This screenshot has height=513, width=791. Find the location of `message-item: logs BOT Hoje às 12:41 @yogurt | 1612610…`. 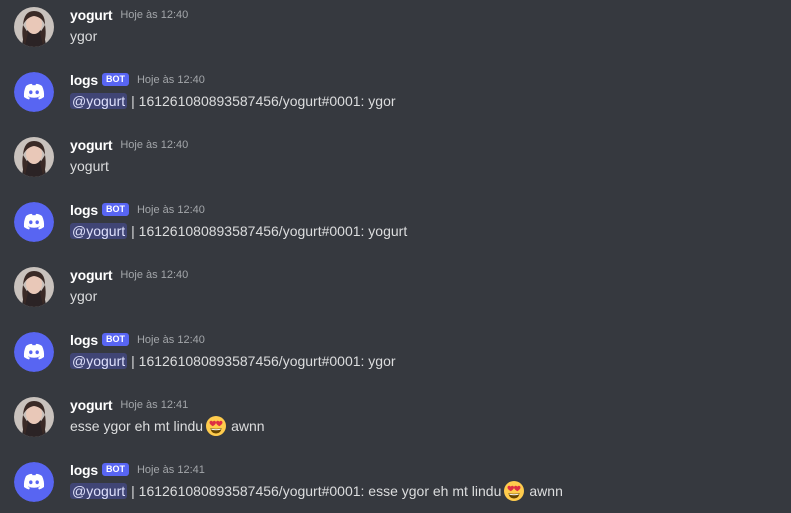

message-item: logs BOT Hoje às 12:41 @yogurt | 1612610… is located at coordinates (395, 485).